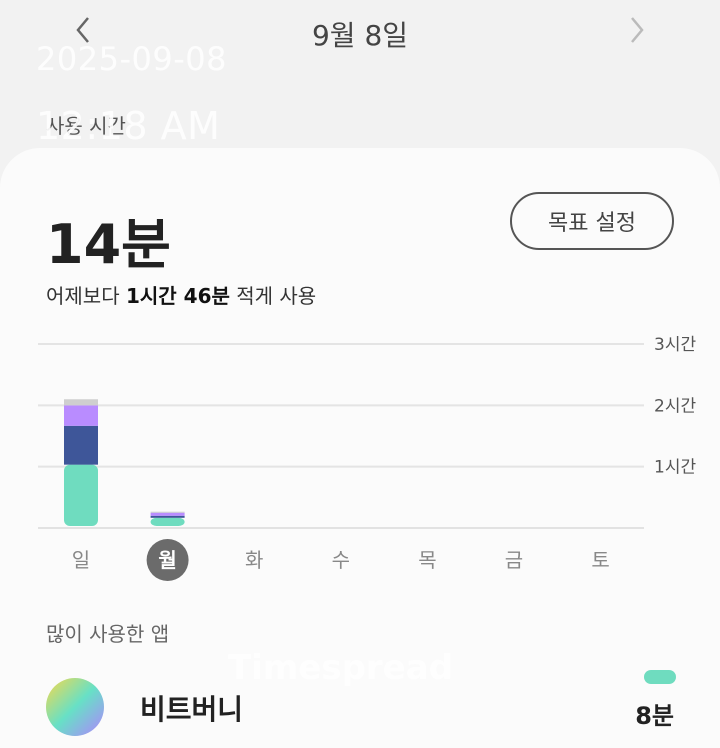 This screenshot has height=748, width=720. Describe the element at coordinates (600, 560) in the screenshot. I see `day-label: 토` at that location.